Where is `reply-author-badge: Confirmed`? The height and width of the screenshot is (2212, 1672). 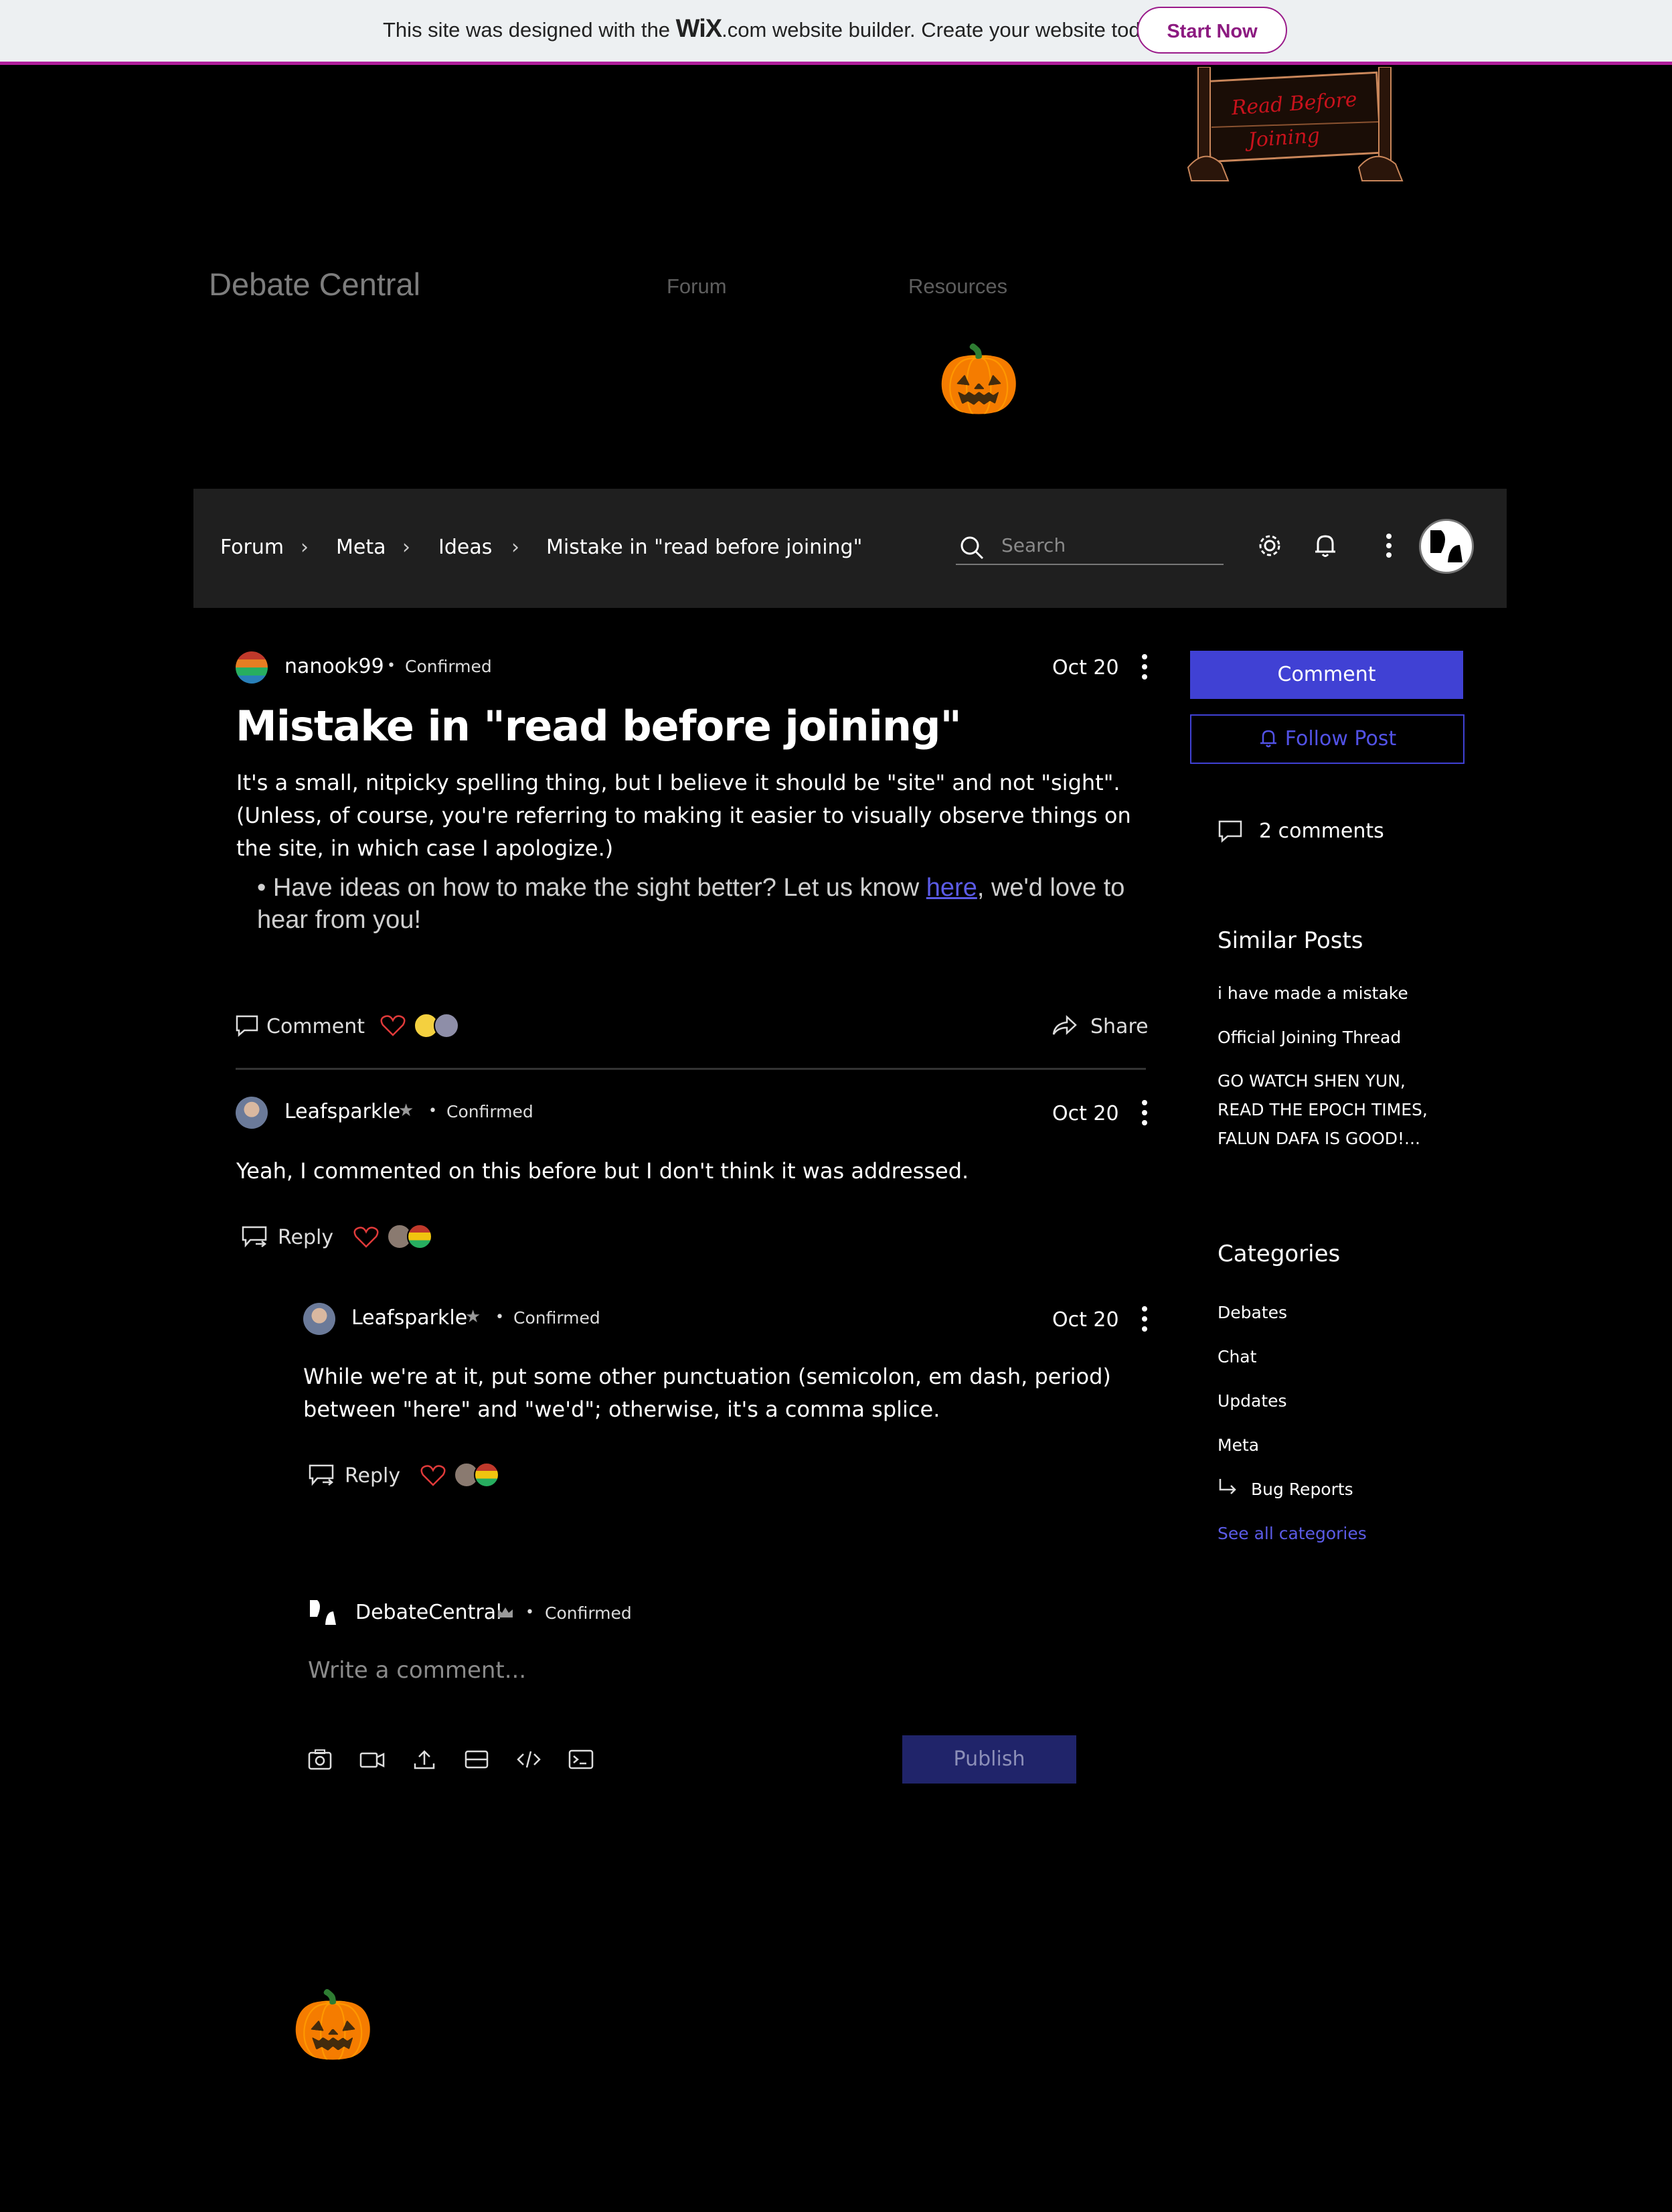 reply-author-badge: Confirmed is located at coordinates (556, 1318).